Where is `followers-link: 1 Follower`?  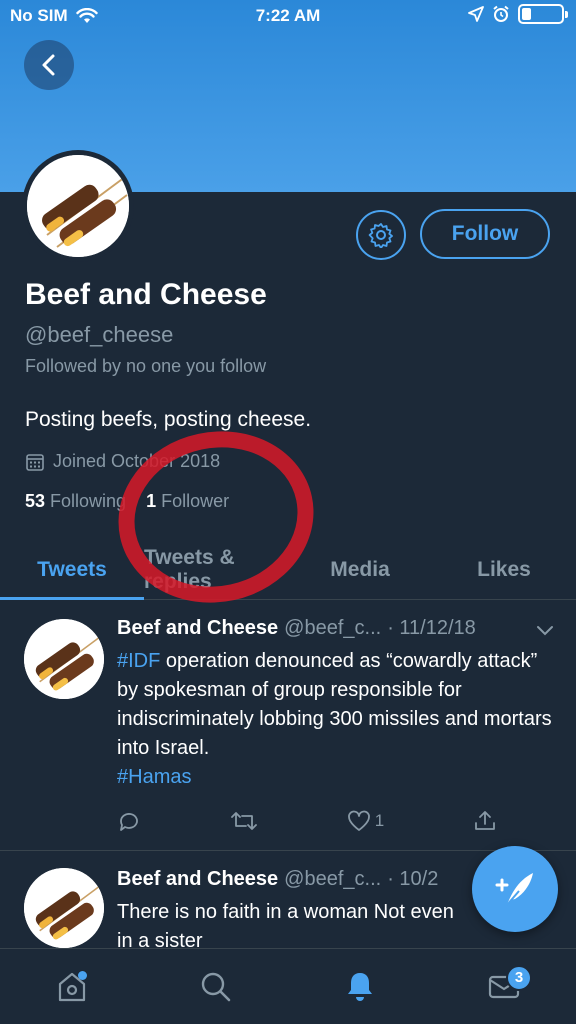
followers-link: 1 Follower is located at coordinates (187, 501).